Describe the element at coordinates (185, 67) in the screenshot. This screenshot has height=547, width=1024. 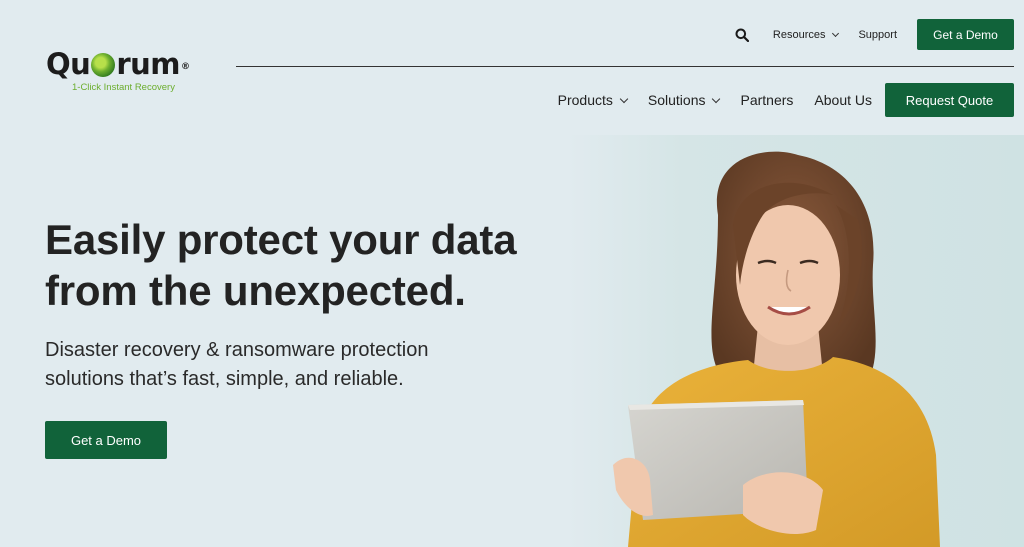
I see `logo-registered-mark: ®` at that location.